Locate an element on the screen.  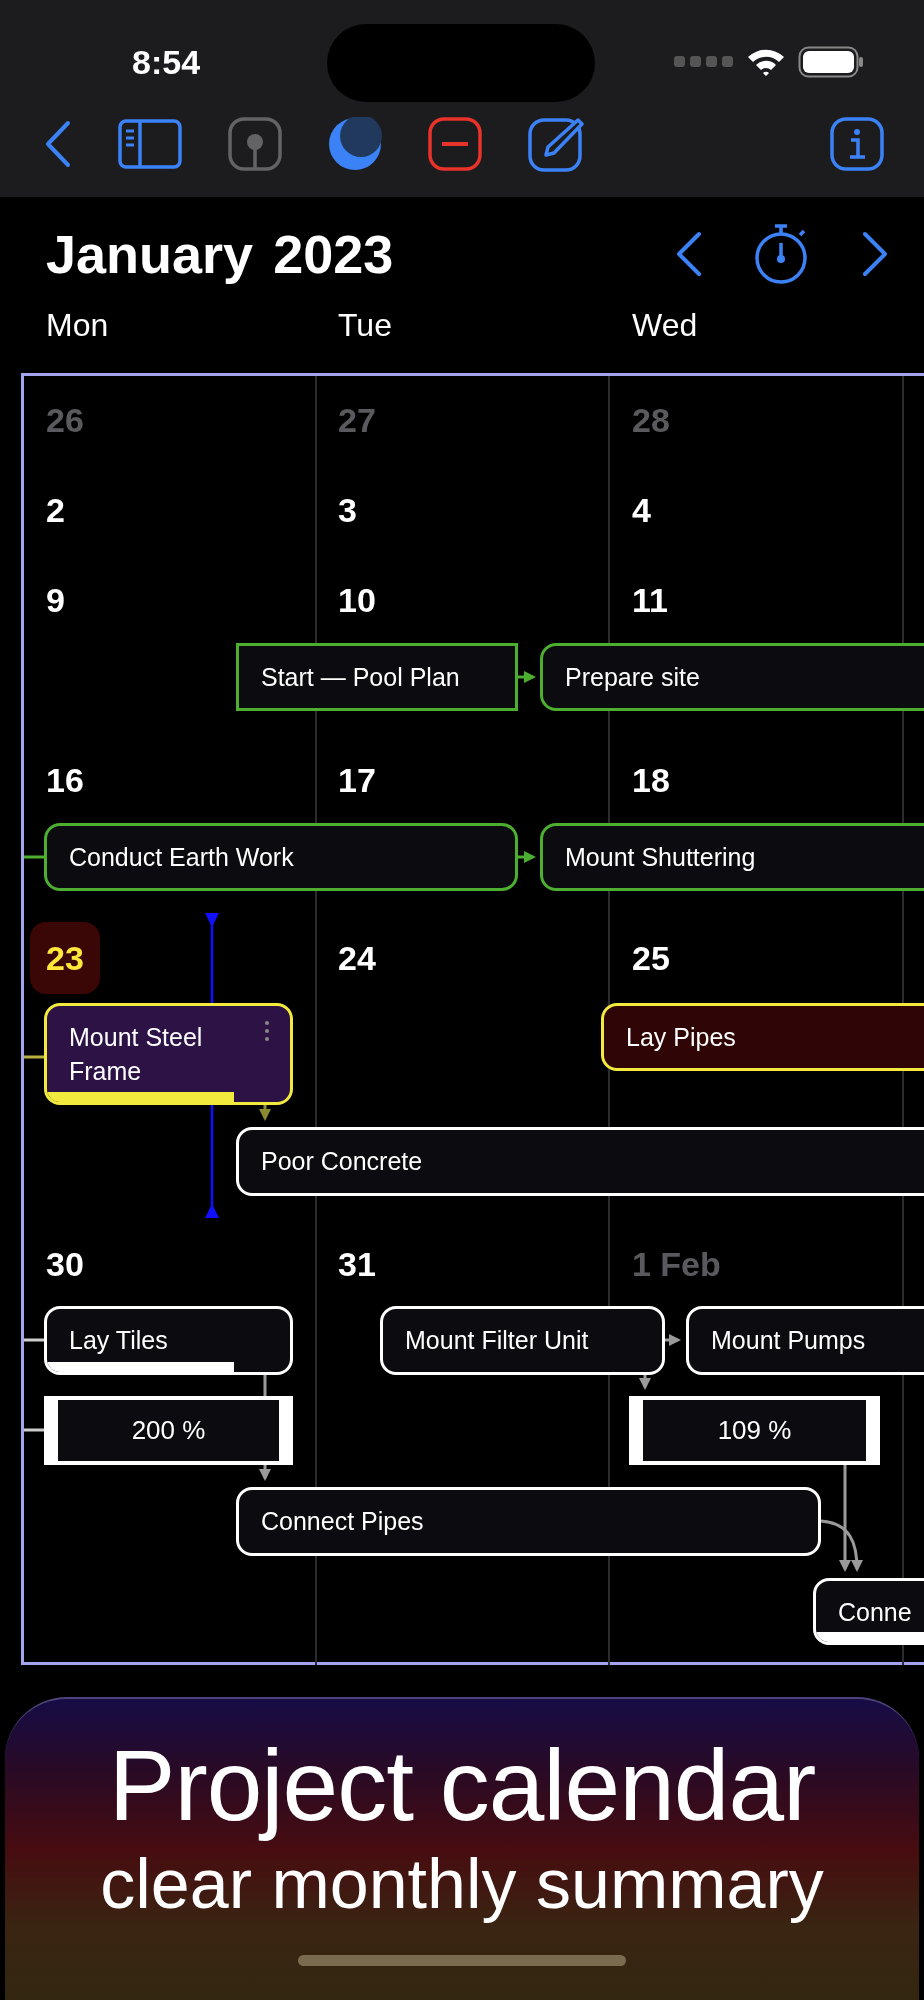
day-number: 17 is located at coordinates (357, 780).